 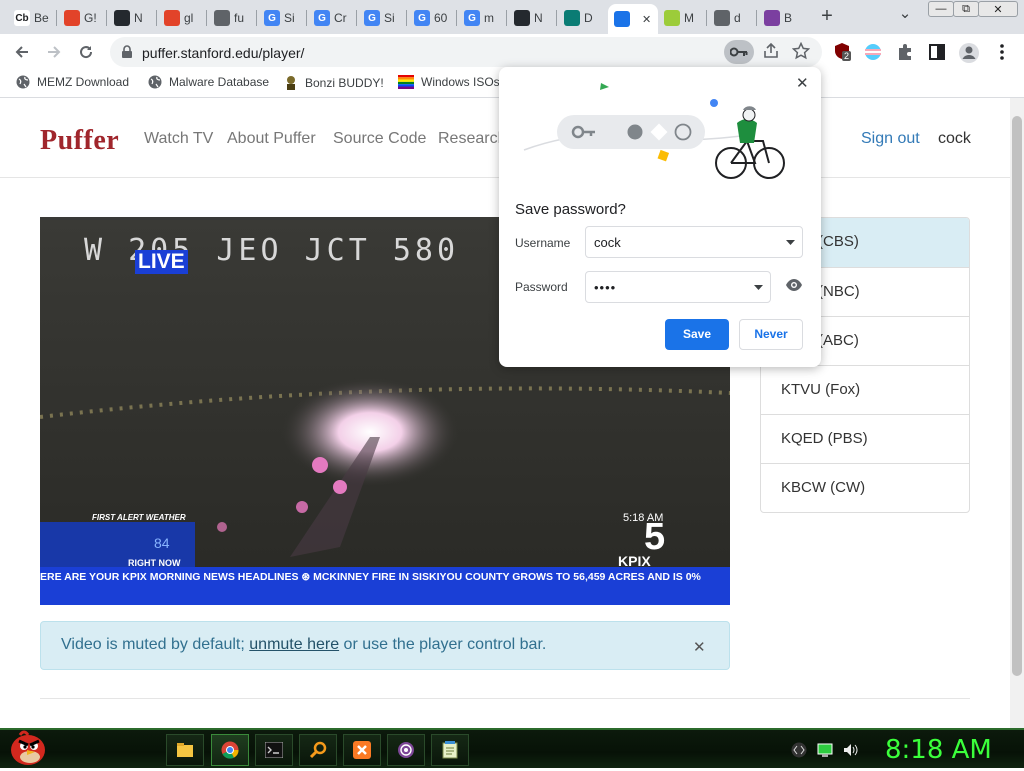 What do you see at coordinates (81, 18) in the screenshot?
I see `tab-1: G!` at bounding box center [81, 18].